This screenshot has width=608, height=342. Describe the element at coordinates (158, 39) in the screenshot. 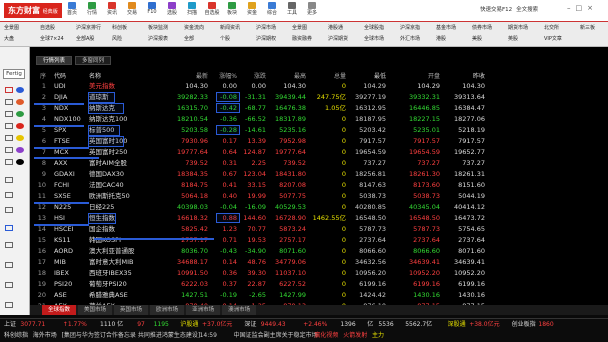

I see `nav-link: 沪深报表` at that location.